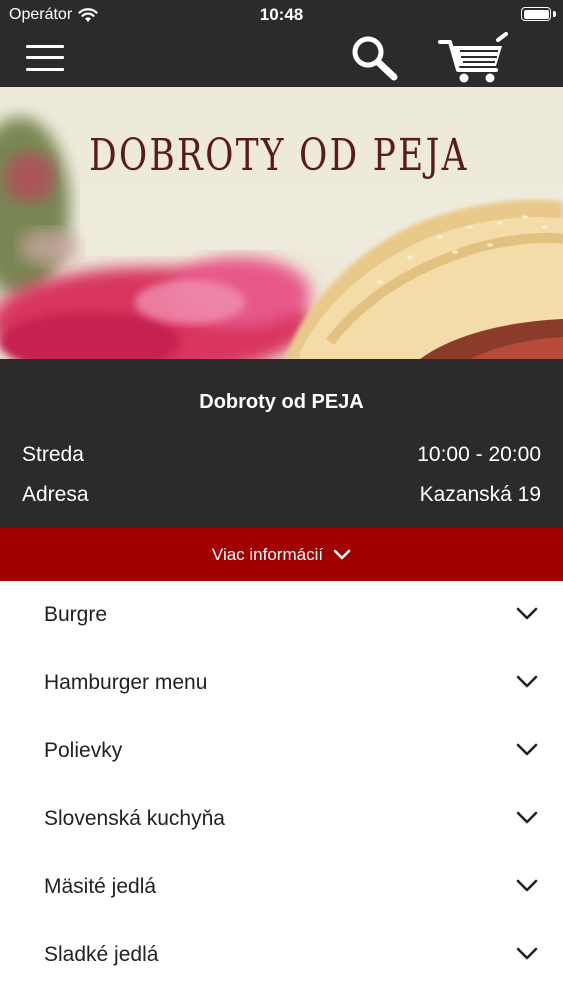  Describe the element at coordinates (281, 402) in the screenshot. I see `restaurant-name: Dobroty od PEJA` at that location.